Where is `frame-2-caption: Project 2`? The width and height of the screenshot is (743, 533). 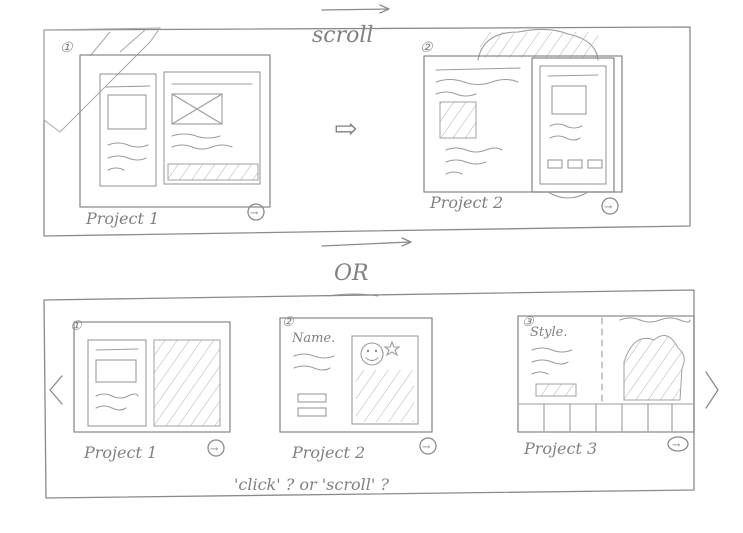
frame-2-caption: Project 2 is located at coordinates (466, 202).